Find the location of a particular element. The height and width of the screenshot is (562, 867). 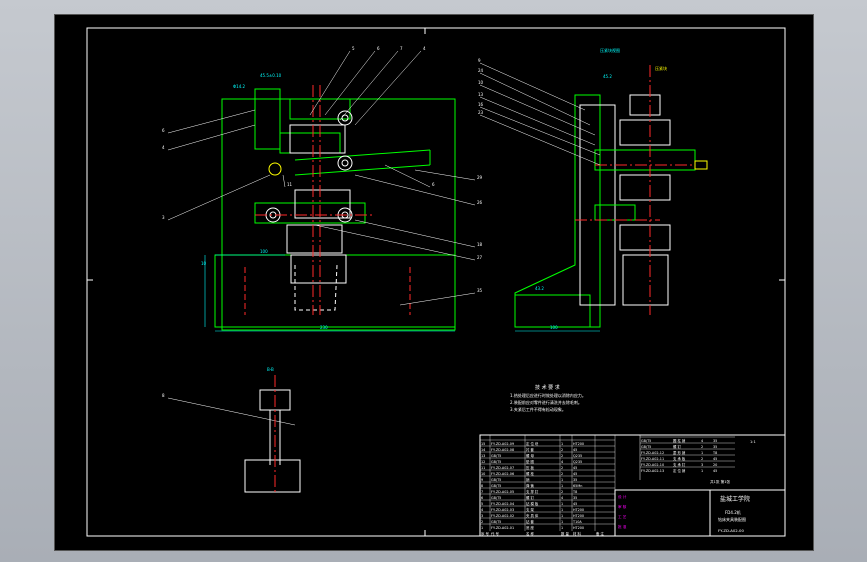

dim-text: Φ14.2 is located at coordinates (239, 86).